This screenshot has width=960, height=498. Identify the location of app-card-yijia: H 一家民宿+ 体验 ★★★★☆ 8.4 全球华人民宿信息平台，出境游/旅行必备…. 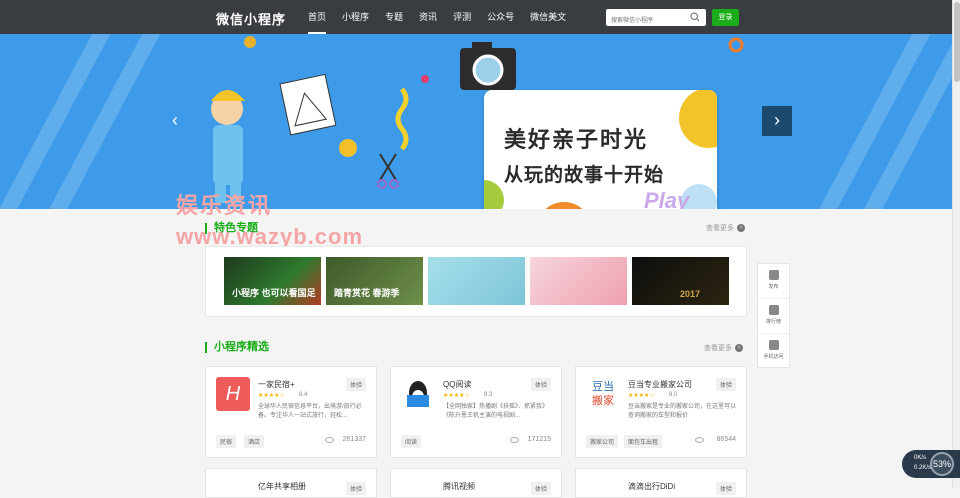
(291, 412).